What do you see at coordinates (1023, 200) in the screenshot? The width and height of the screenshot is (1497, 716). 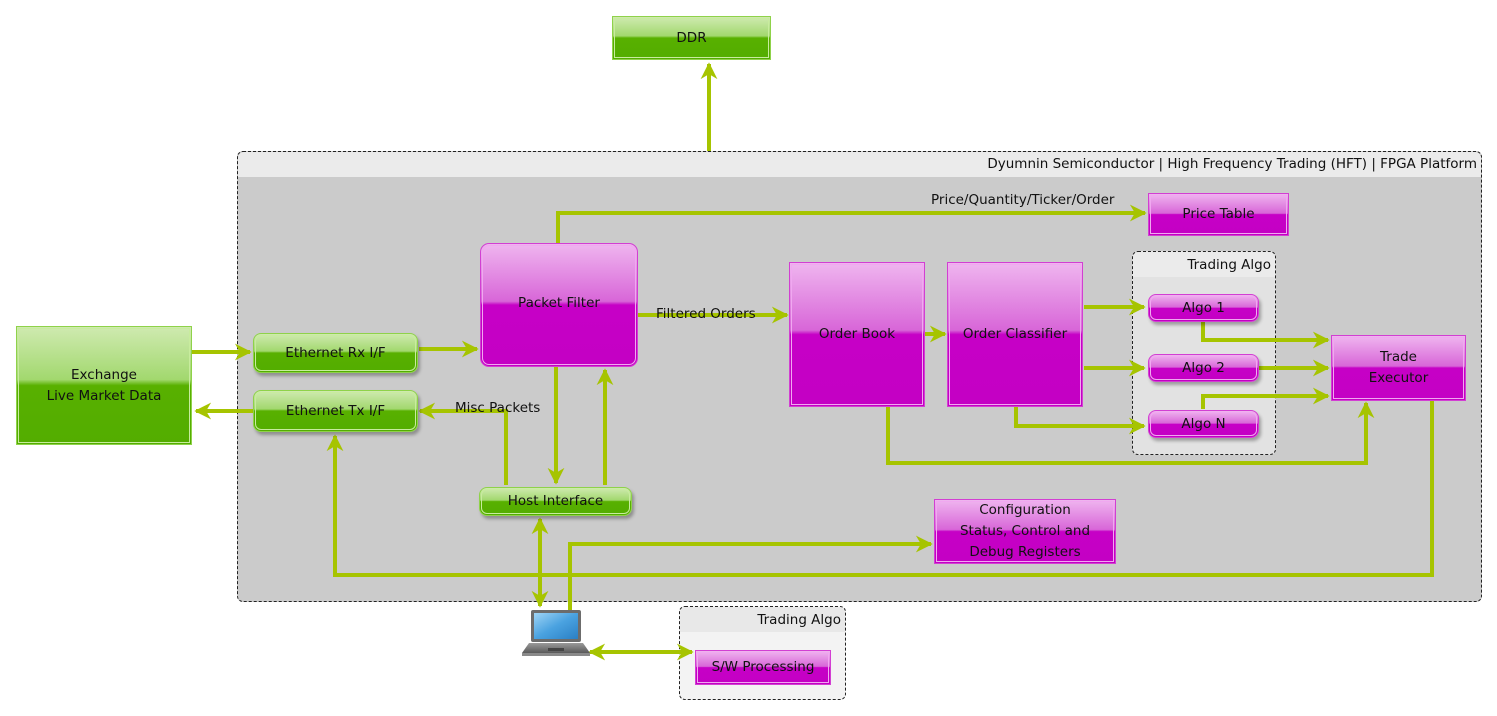 I see `edge-label-price-qty: Price/Quantity/Ticker/Order` at bounding box center [1023, 200].